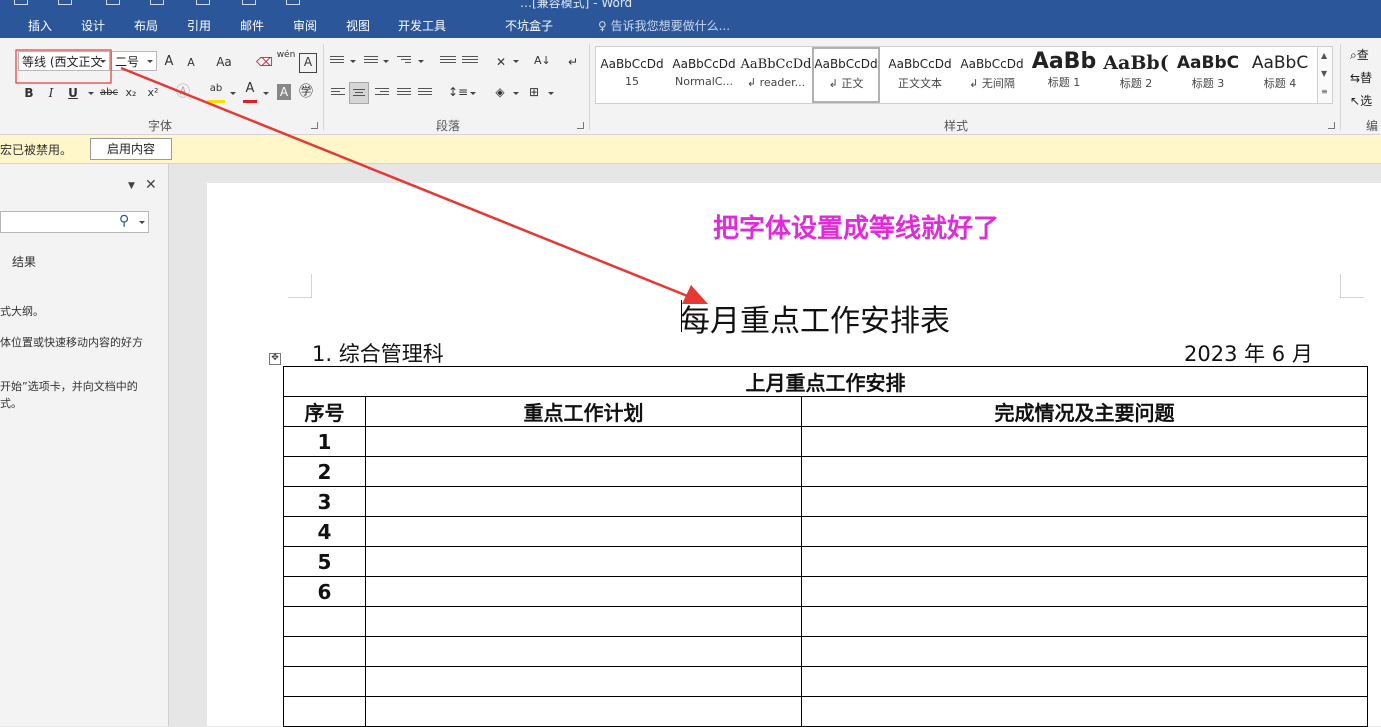  What do you see at coordinates (324, 531) in the screenshot?
I see `row-index-cell: 4` at bounding box center [324, 531].